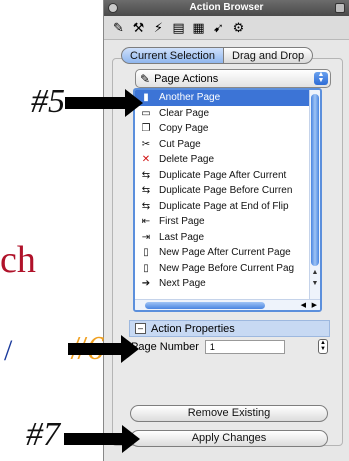 This screenshot has height=461, width=349. I want to click on list-item-label: Cut Page, so click(180, 144).